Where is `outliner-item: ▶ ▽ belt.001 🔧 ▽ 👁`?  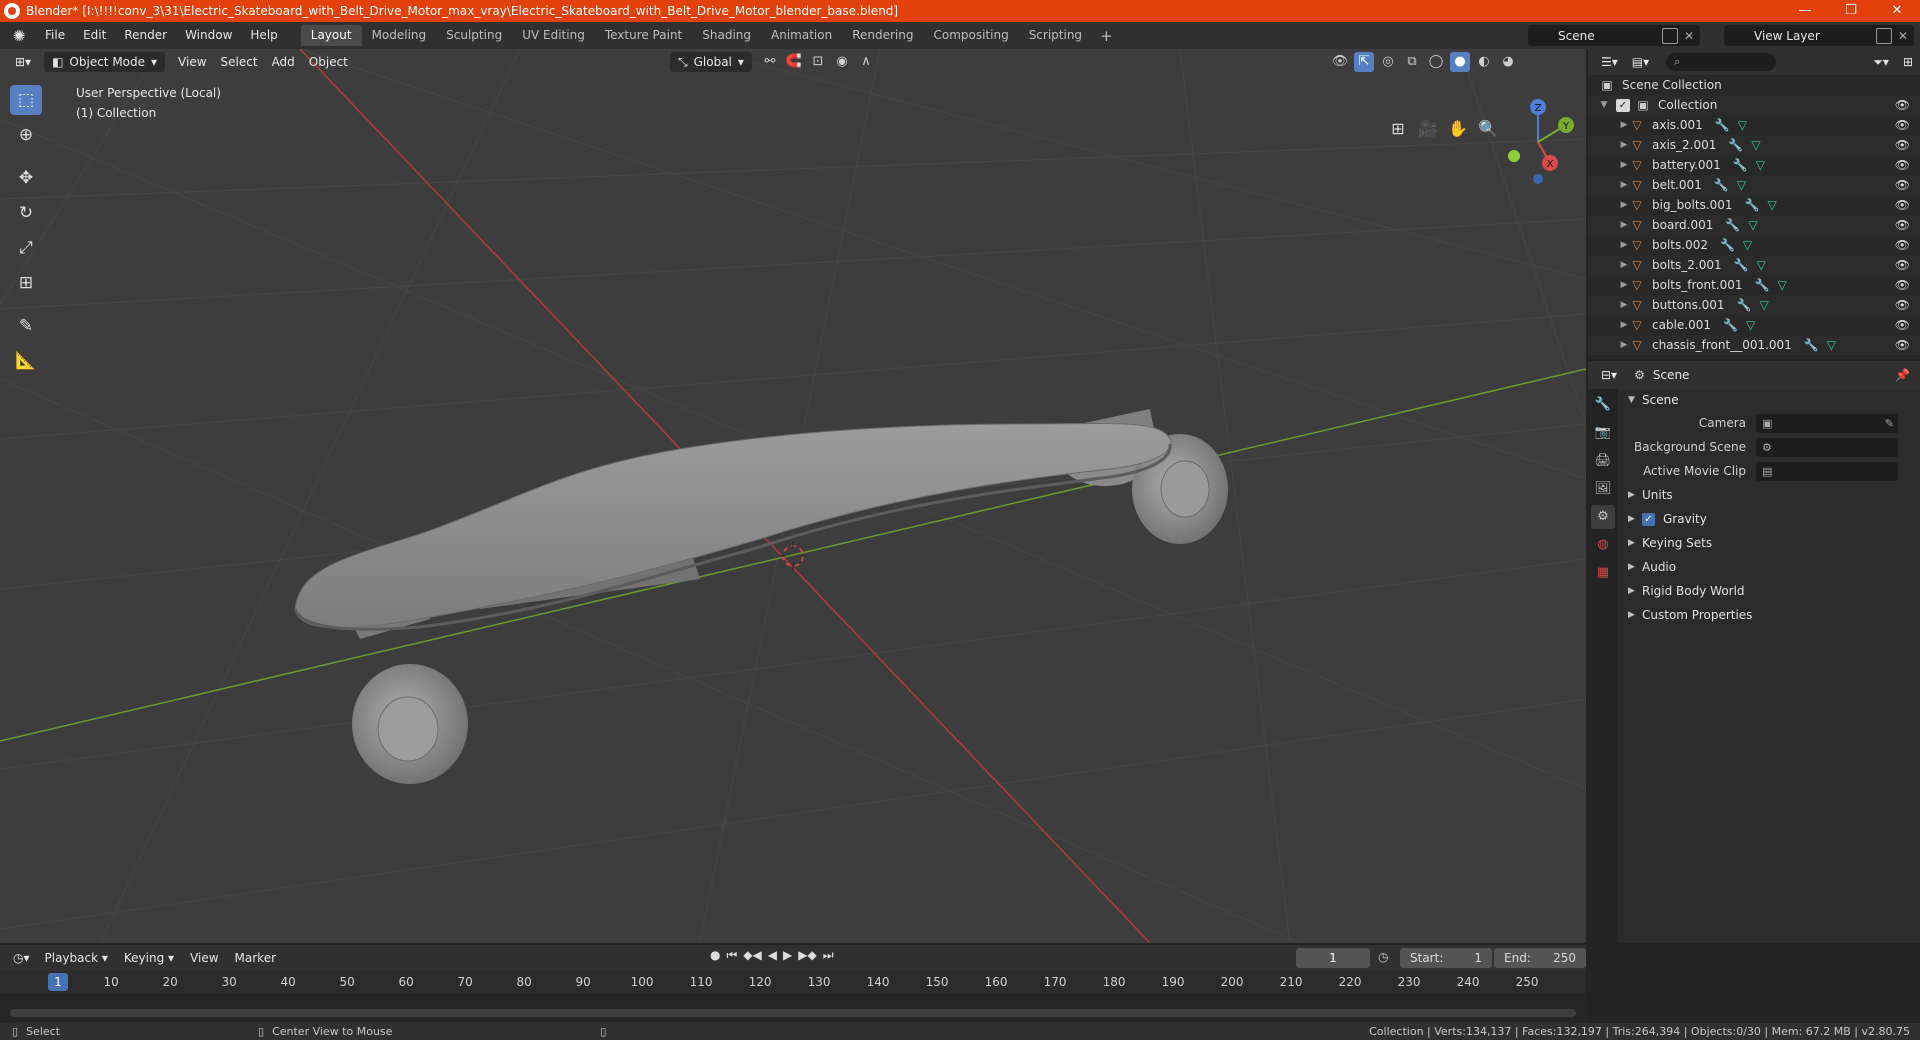 outliner-item: ▶ ▽ belt.001 🔧 ▽ 👁 is located at coordinates (1754, 185).